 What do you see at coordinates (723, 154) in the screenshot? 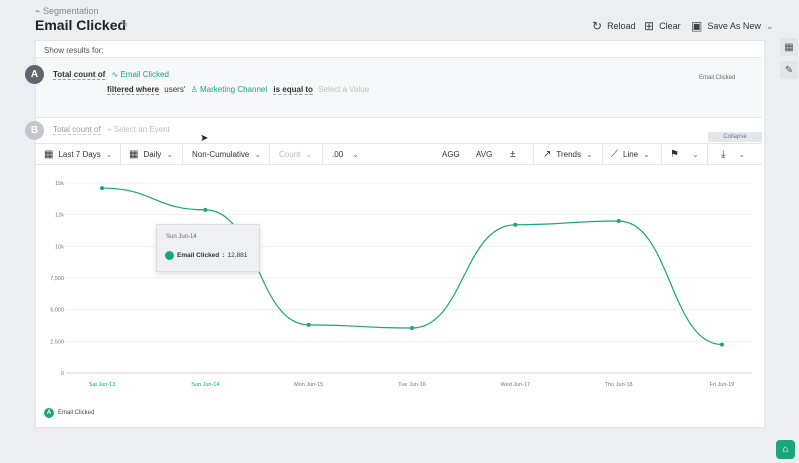
I see `download-icon: ⤓` at bounding box center [723, 154].